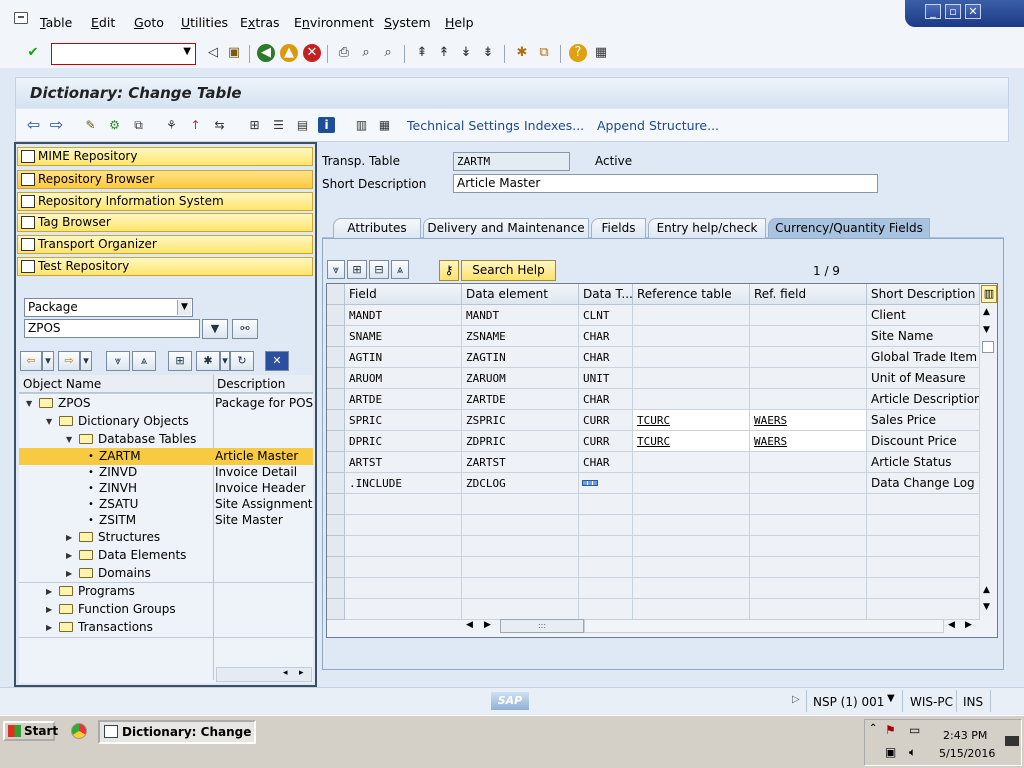 The height and width of the screenshot is (768, 1024). Describe the element at coordinates (578, 53) in the screenshot. I see `help-icon: ?` at that location.